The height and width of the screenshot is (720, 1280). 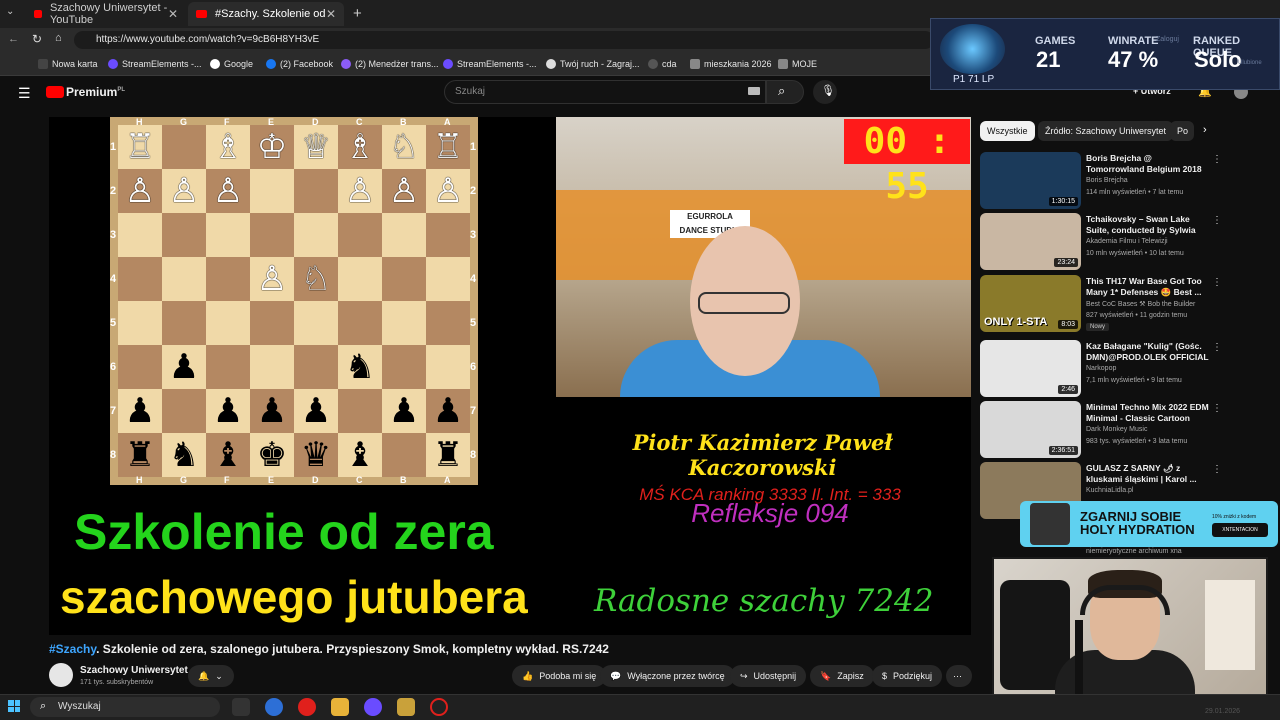 I want to click on bookmark-item: Google, so click(x=231, y=64).